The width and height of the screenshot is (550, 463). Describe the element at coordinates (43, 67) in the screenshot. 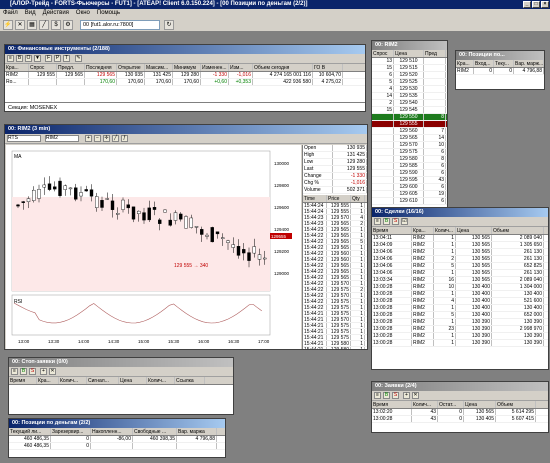

I see `col-header: Спрос` at that location.